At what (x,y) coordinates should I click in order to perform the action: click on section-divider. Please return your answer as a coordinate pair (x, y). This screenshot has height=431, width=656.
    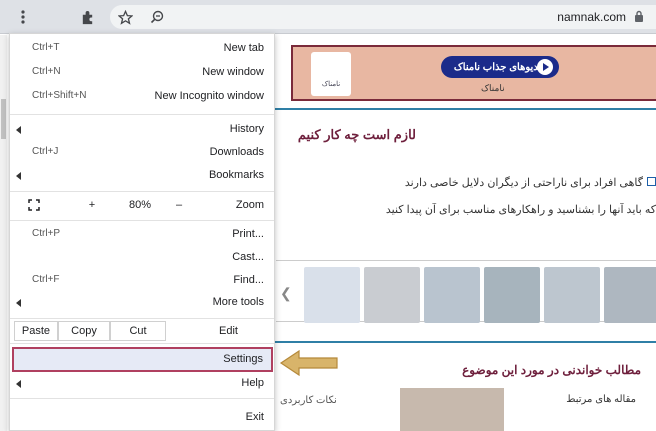
    Looking at the image, I should click on (464, 109).